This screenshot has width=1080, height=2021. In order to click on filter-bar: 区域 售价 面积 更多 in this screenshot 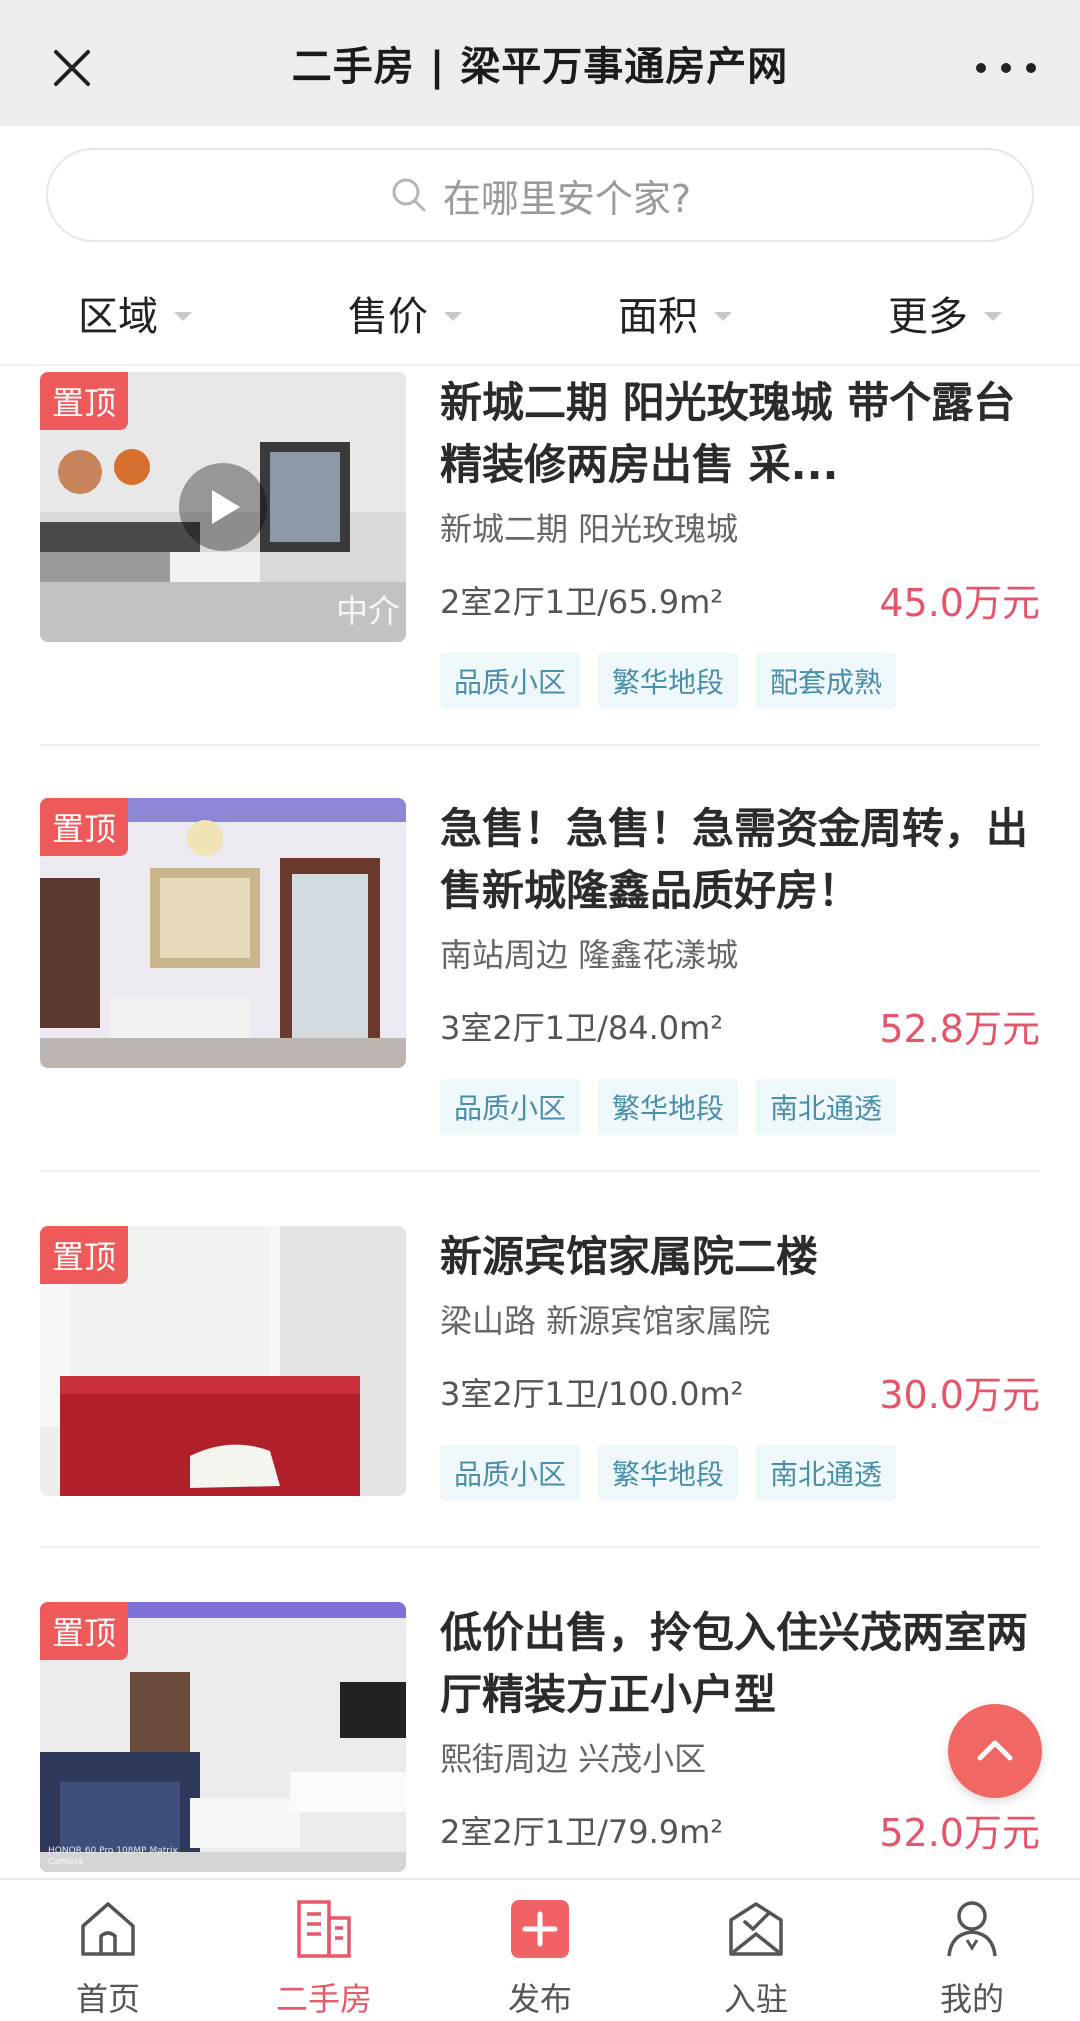, I will do `click(540, 314)`.